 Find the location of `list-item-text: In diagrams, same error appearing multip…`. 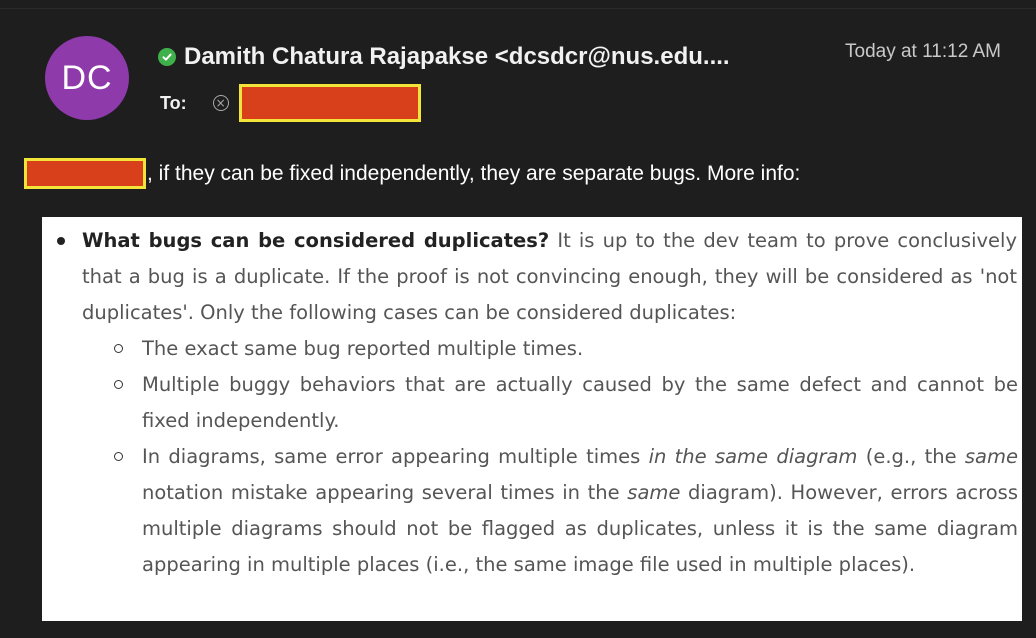

list-item-text: In diagrams, same error appearing multip… is located at coordinates (395, 456).